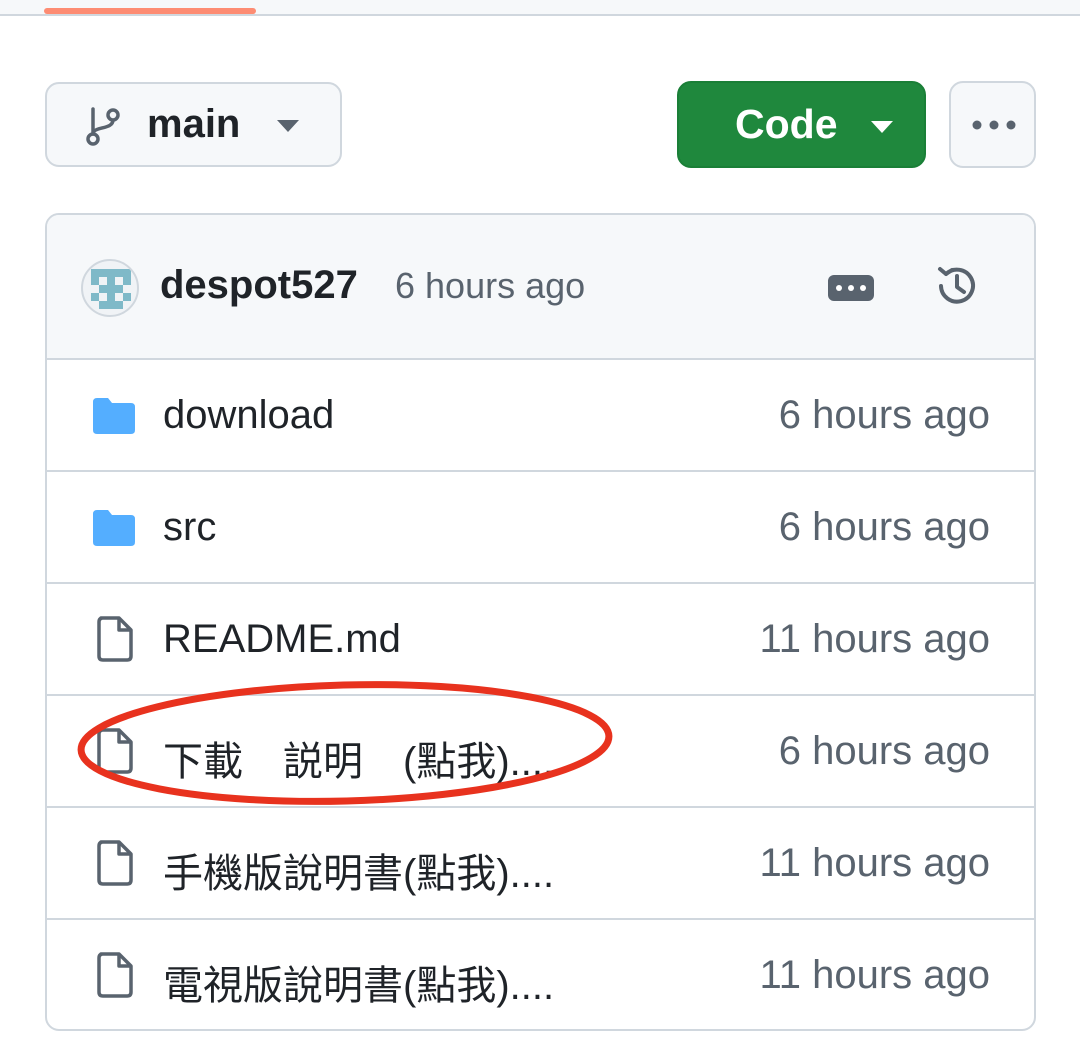 This screenshot has height=1058, width=1080. I want to click on file-name-link: README.md, so click(282, 639).